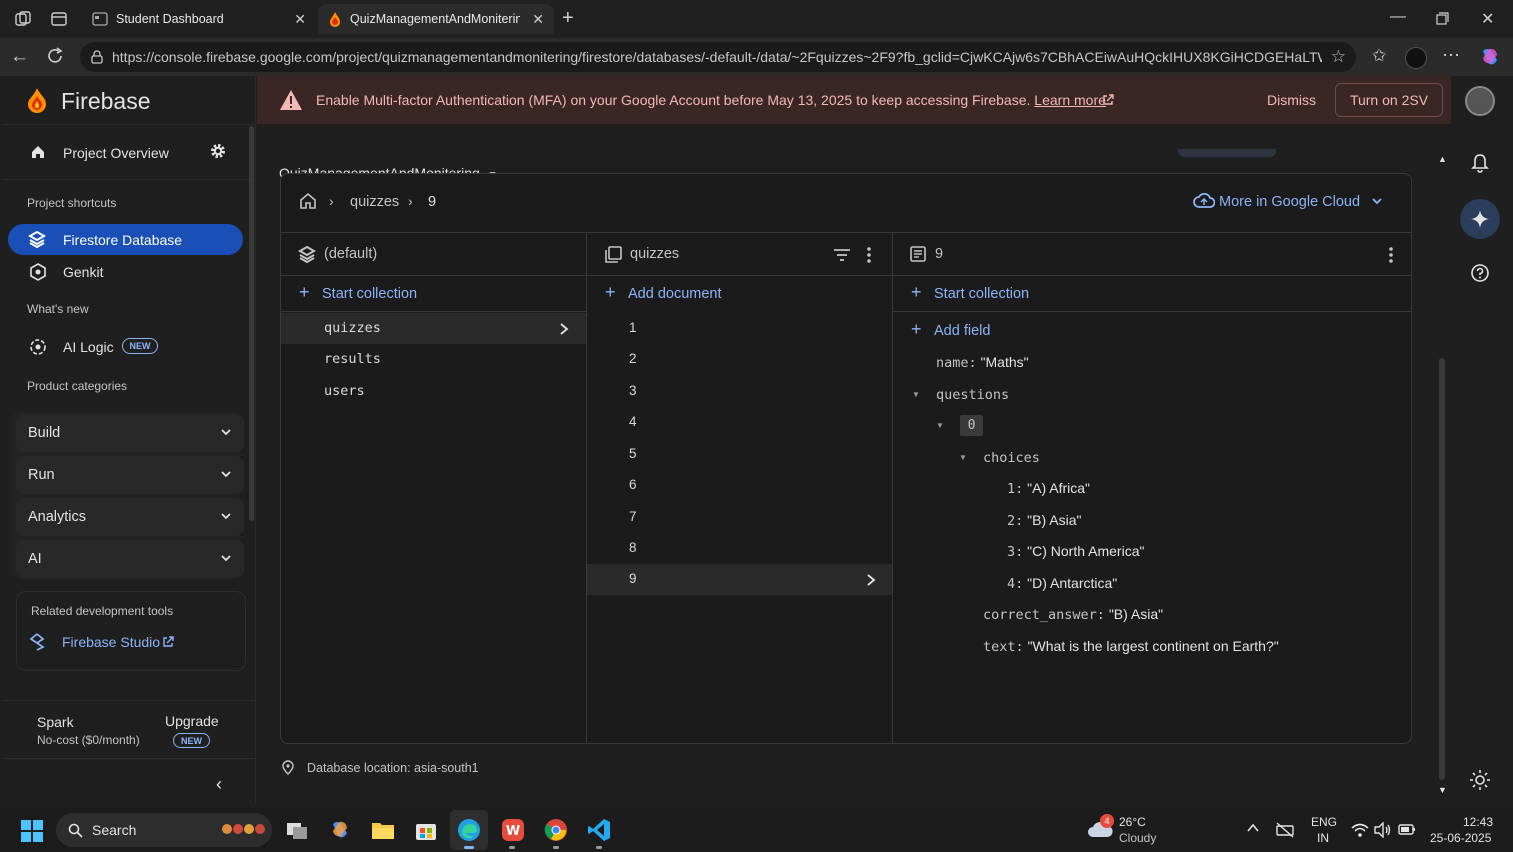 The width and height of the screenshot is (1513, 852). I want to click on firebase-logo-icon, so click(37, 100).